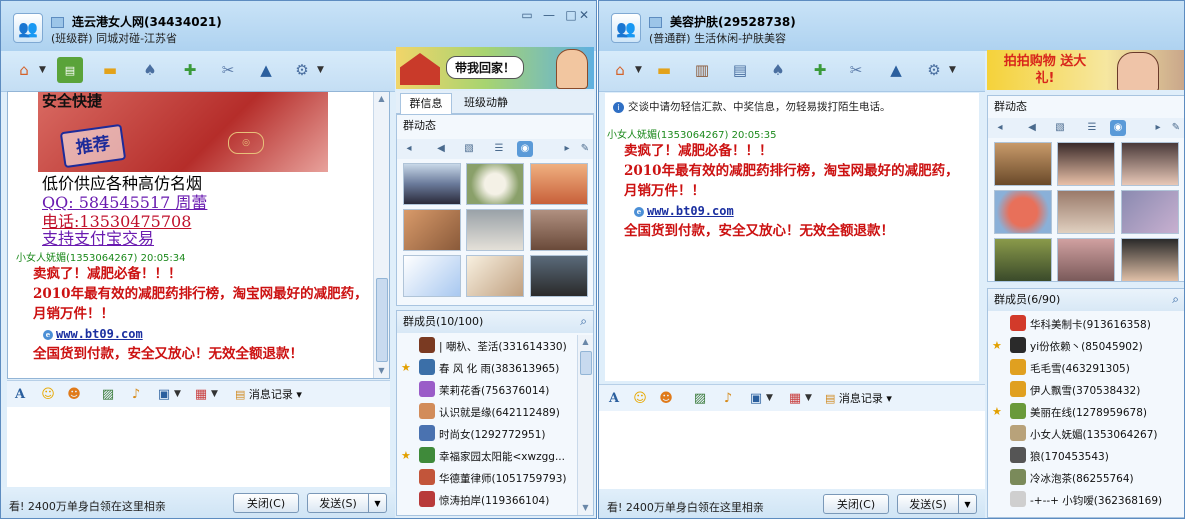 The image size is (1185, 519). Describe the element at coordinates (1078, 412) in the screenshot. I see `member-list-item: ★ 美丽在线(1278959678)` at that location.